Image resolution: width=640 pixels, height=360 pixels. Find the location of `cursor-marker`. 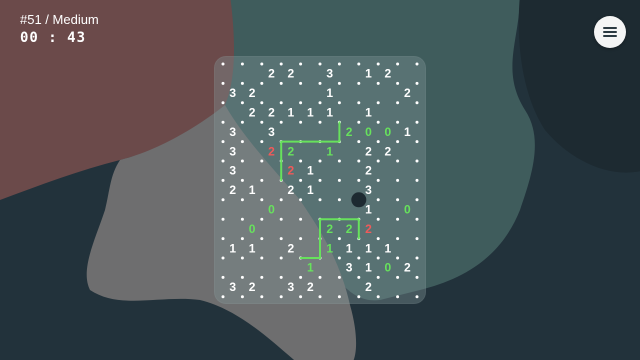

cursor-marker is located at coordinates (359, 200).